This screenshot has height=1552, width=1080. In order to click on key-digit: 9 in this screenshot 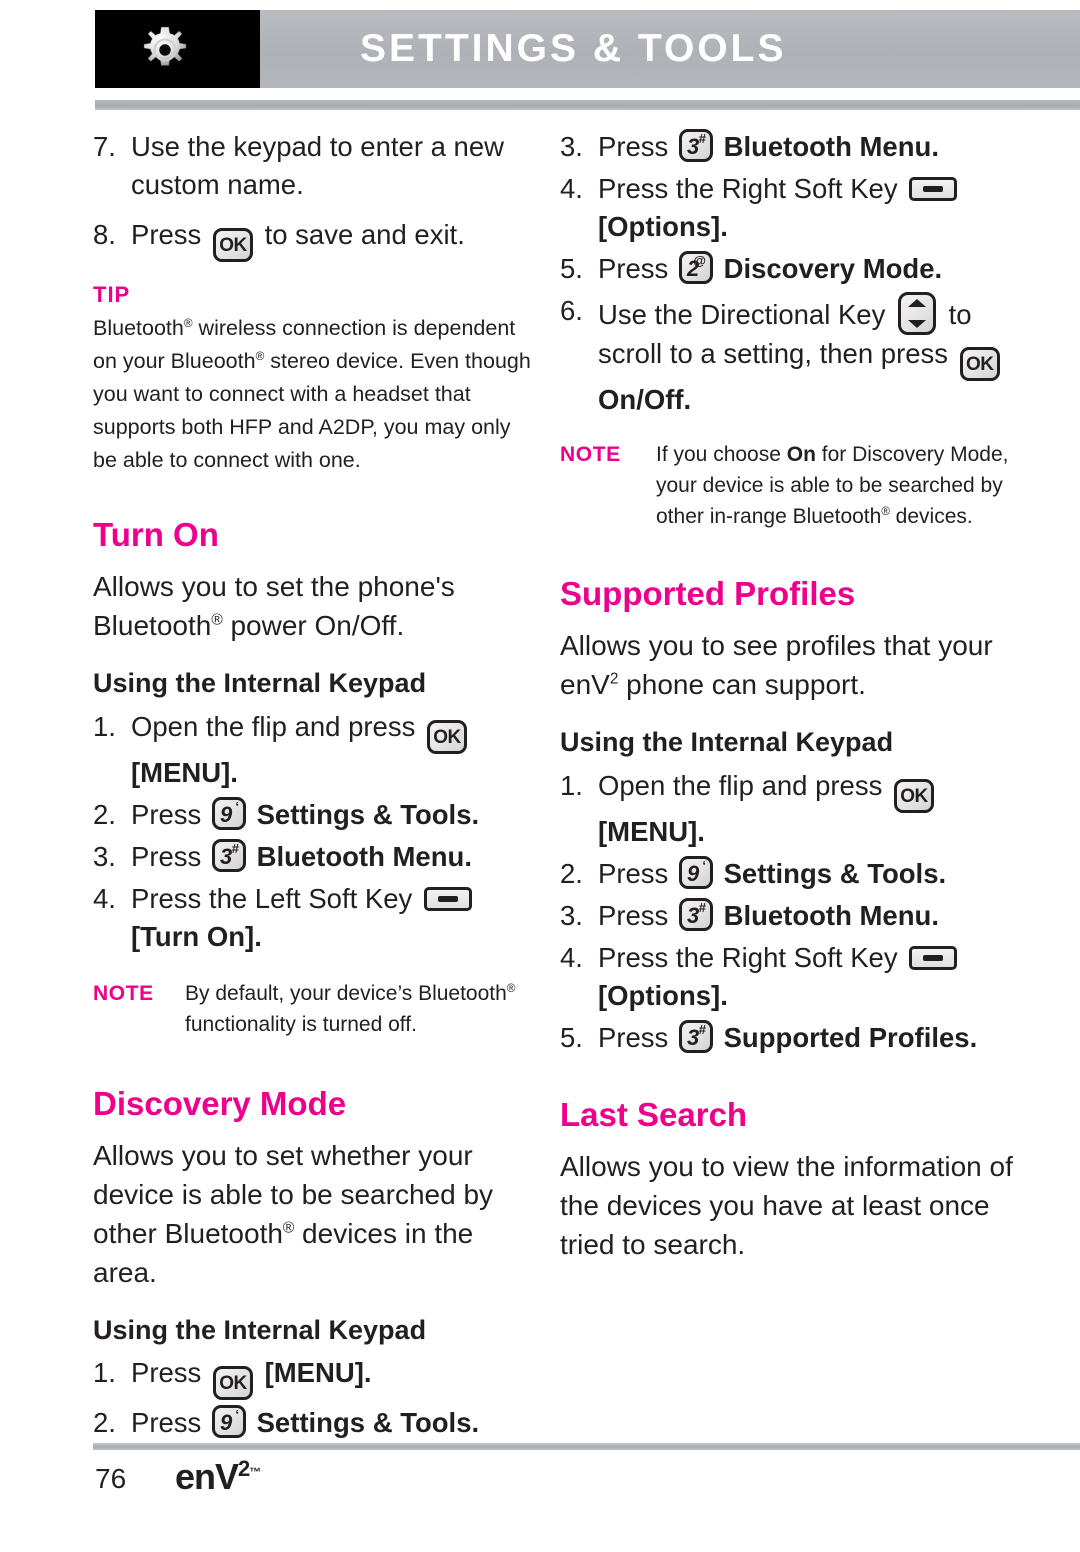, I will do `click(226, 814)`.